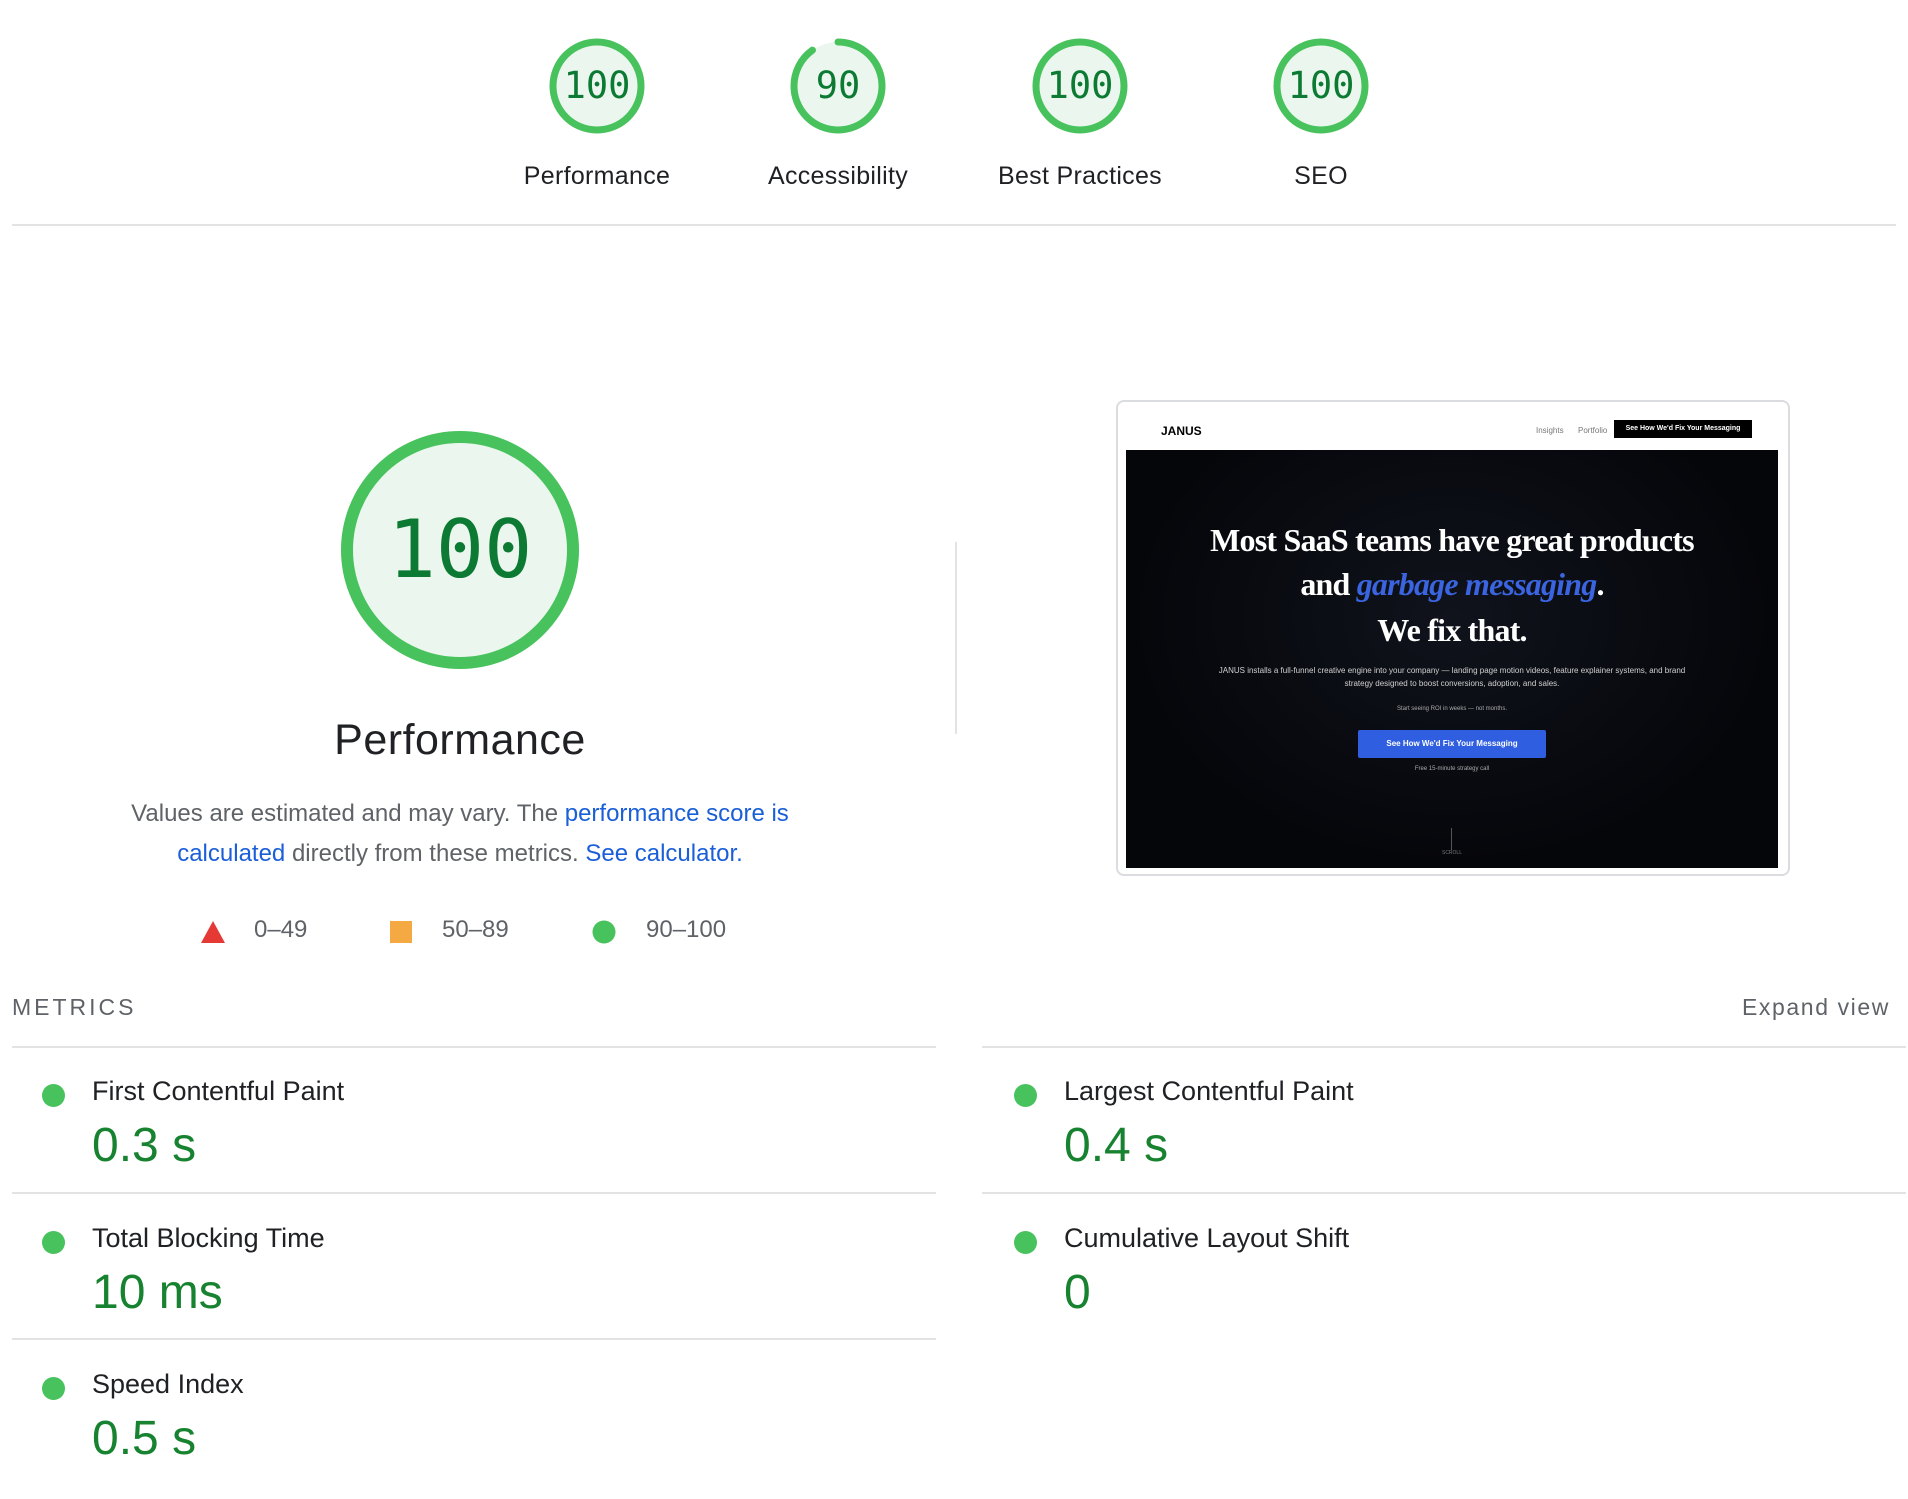 This screenshot has height=1499, width=1908. What do you see at coordinates (686, 929) in the screenshot?
I see `legend-pass-label: 90–100` at bounding box center [686, 929].